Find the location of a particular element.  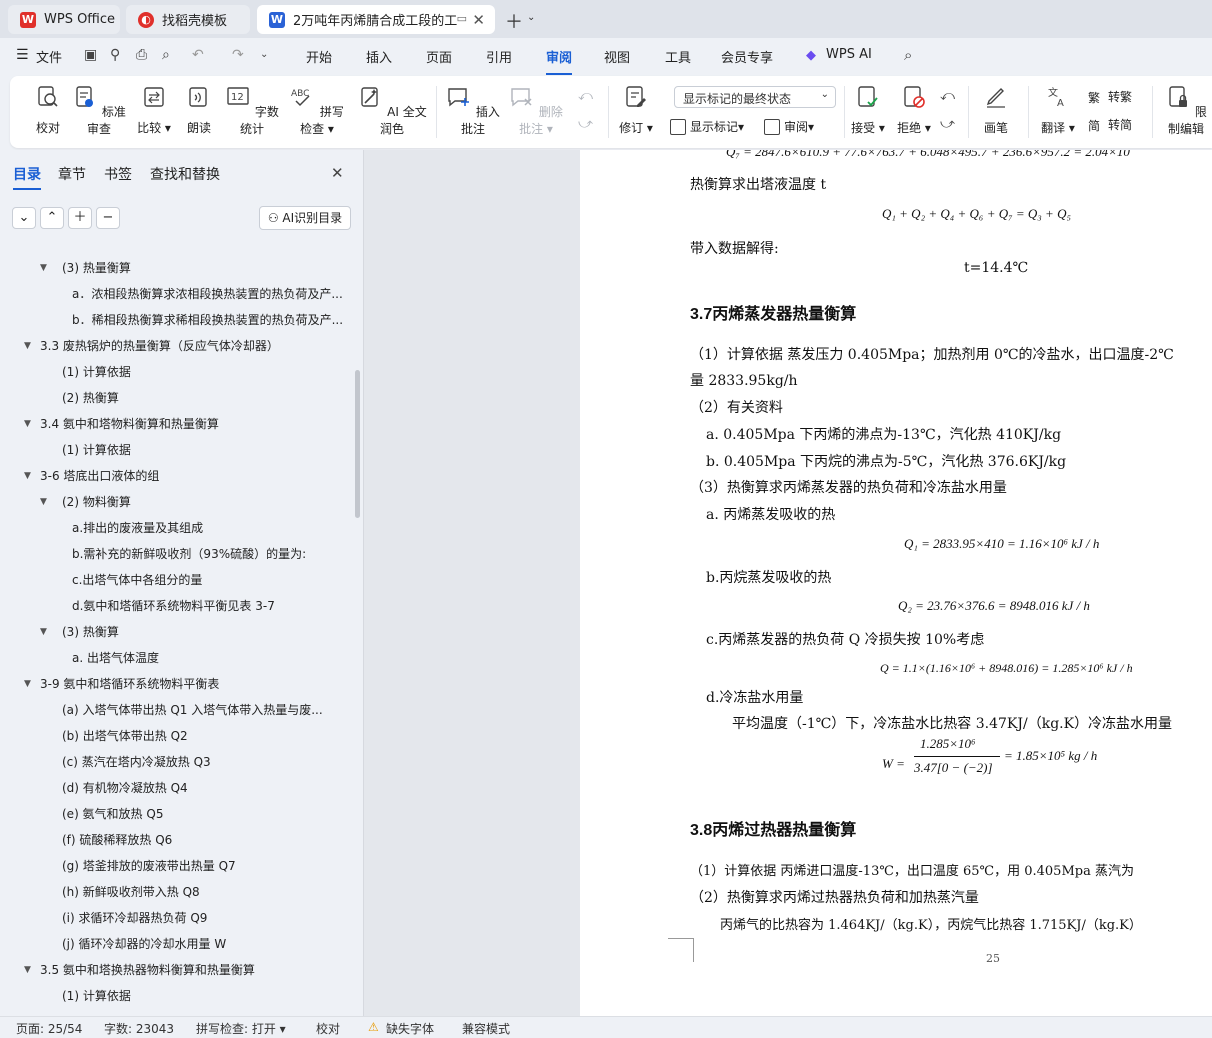

toc-item: d.氨中和塔循环系统物料平衡见表 3-7 is located at coordinates (211, 606).